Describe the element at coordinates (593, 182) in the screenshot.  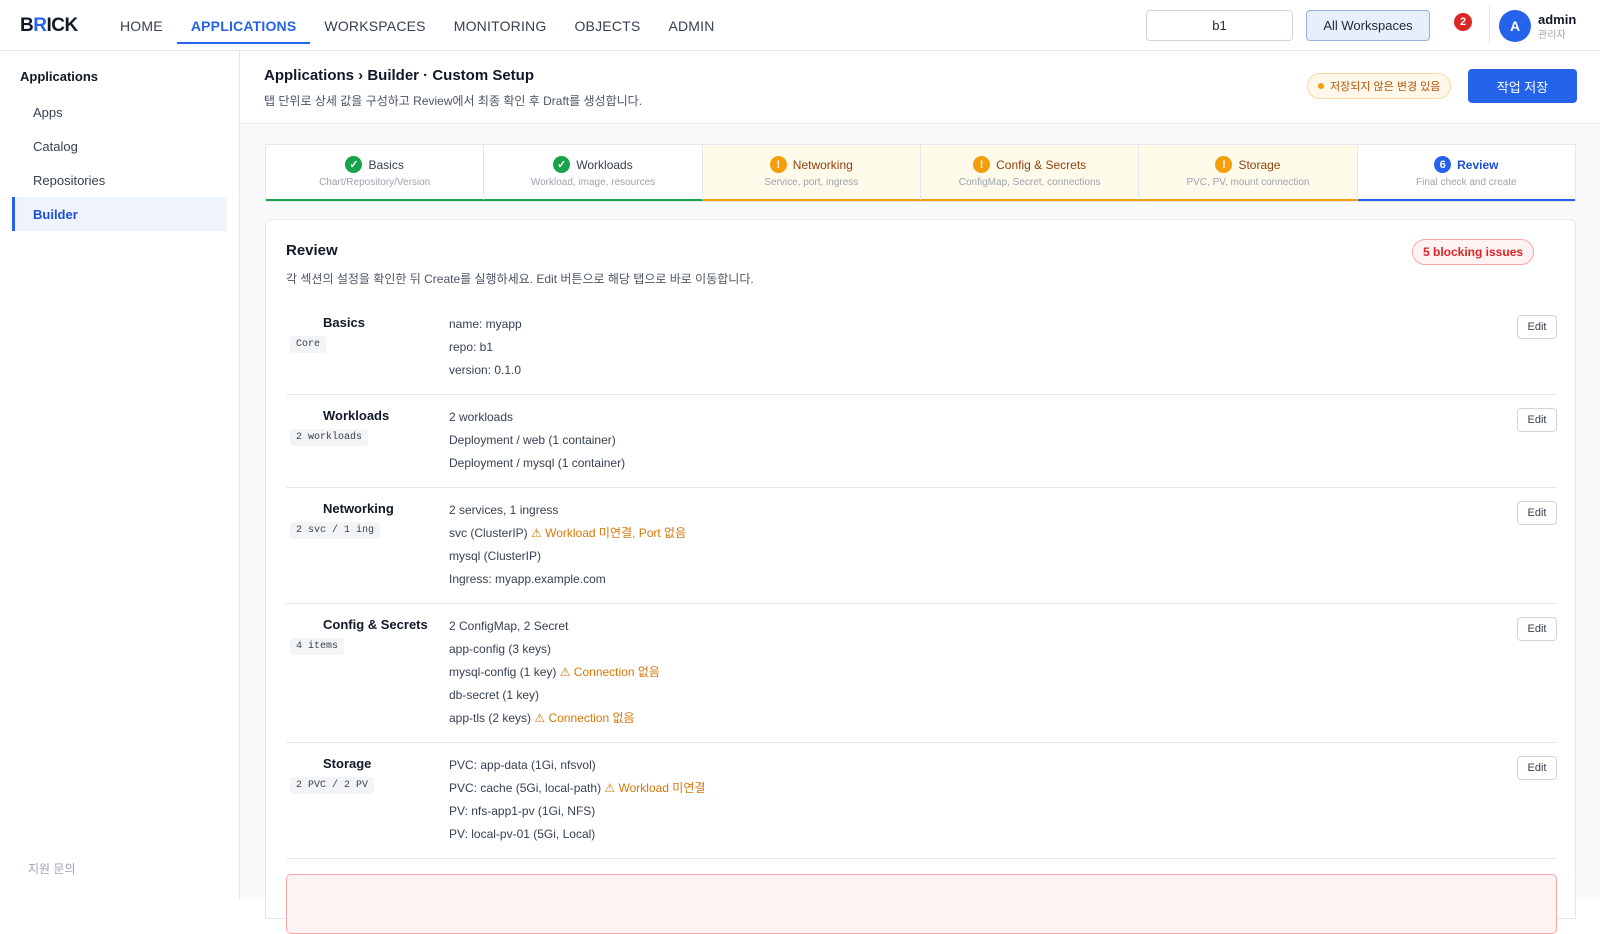
I see `tab-sublabel: Workload, image, resources` at that location.